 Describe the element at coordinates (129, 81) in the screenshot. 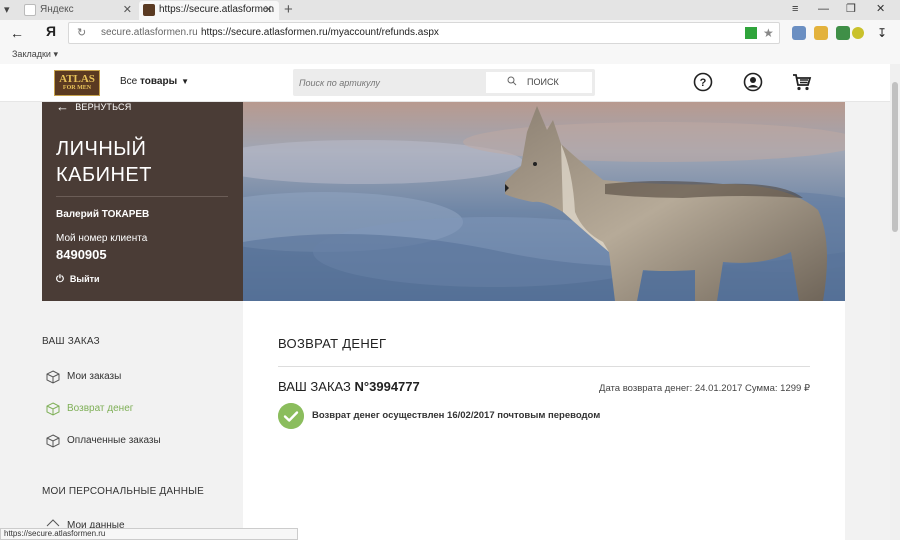

I see `all-goods-prefix: Все` at that location.